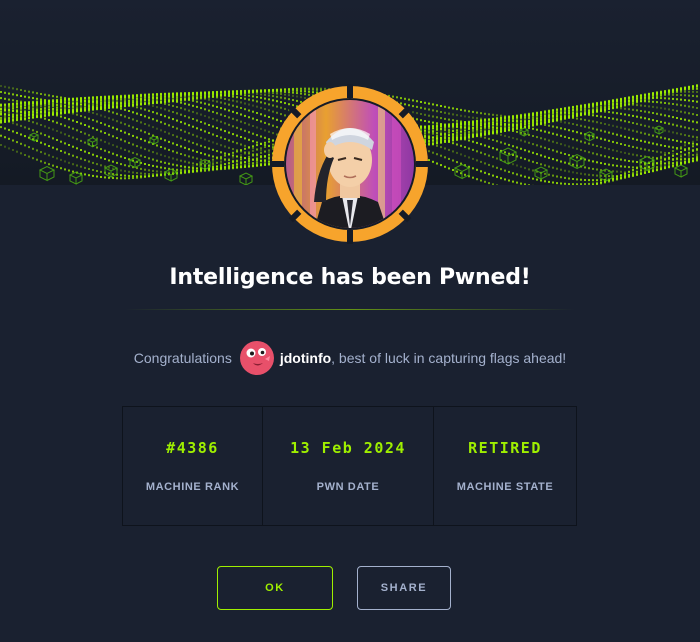 This screenshot has width=700, height=642. What do you see at coordinates (350, 309) in the screenshot?
I see `title-divider` at bounding box center [350, 309].